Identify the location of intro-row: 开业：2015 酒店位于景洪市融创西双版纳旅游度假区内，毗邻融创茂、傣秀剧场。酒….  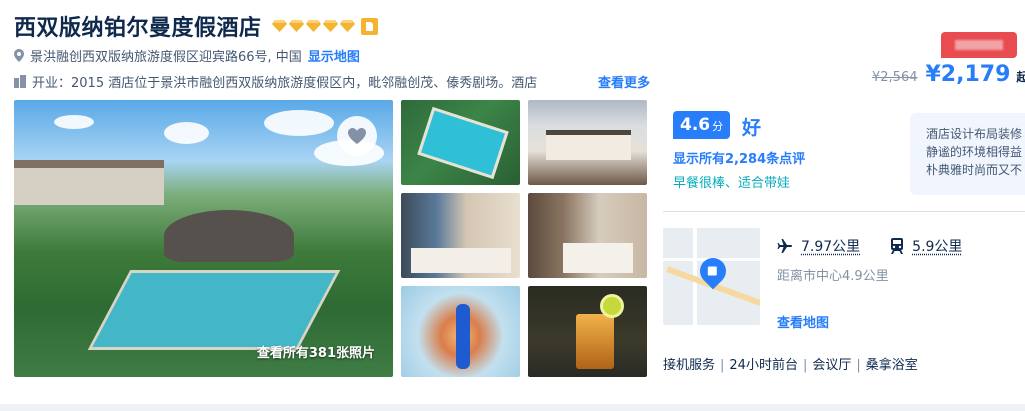
(332, 81).